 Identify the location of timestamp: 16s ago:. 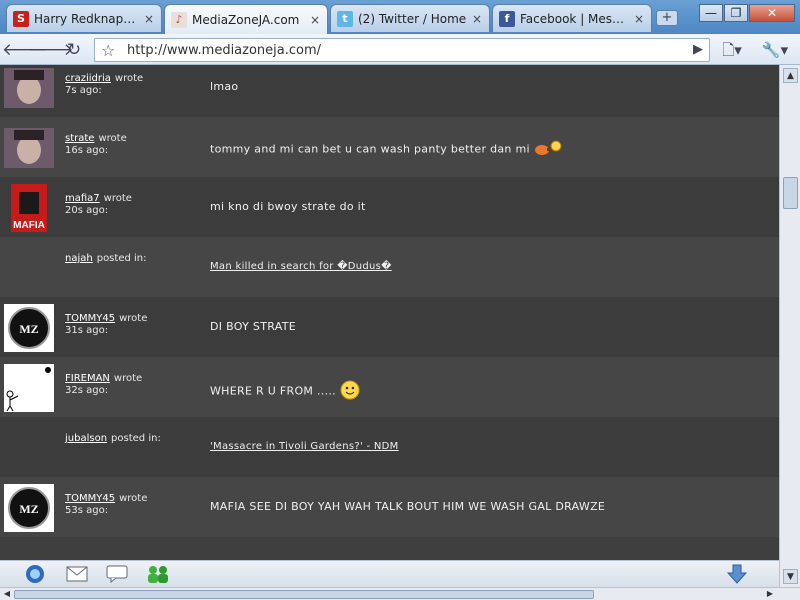
(87, 150).